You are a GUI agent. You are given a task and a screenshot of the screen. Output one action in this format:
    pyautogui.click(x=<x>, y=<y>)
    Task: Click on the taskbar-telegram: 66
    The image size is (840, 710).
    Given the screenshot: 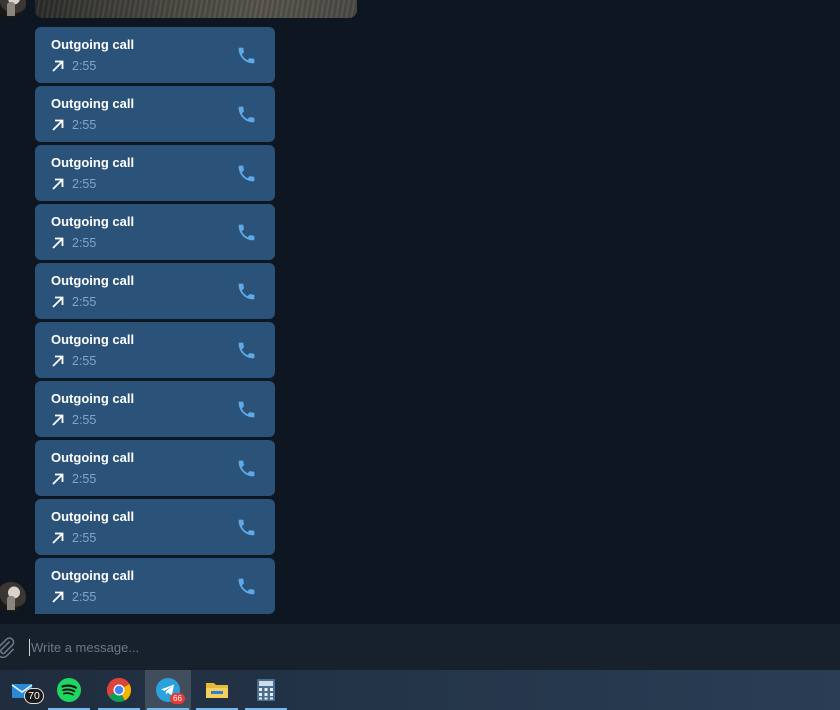 What is the action you would take?
    pyautogui.click(x=168, y=690)
    